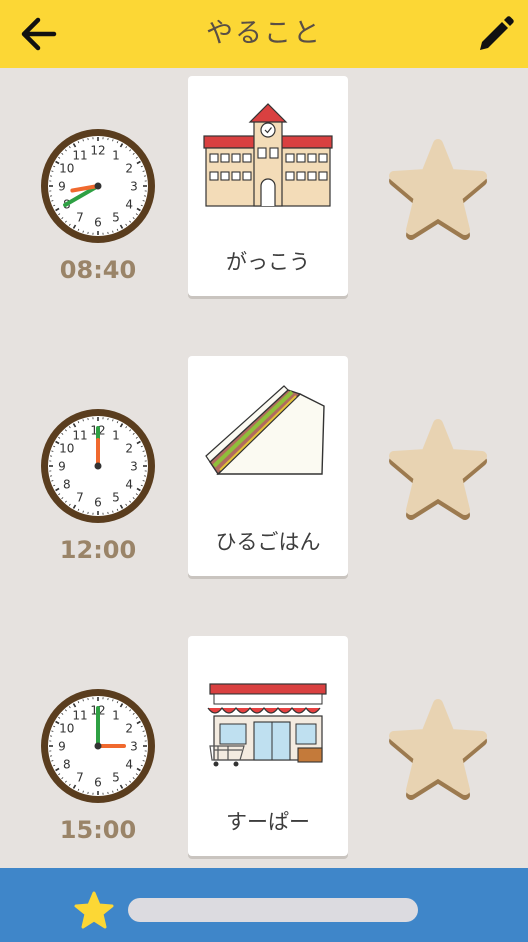 This screenshot has height=942, width=528. I want to click on time-label: 12:00, so click(98, 550).